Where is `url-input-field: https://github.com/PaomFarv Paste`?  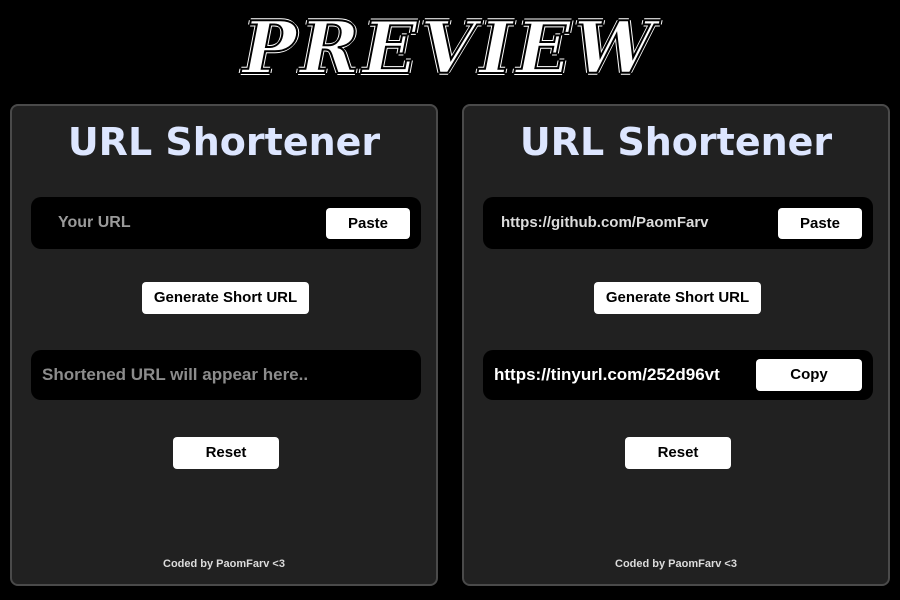 url-input-field: https://github.com/PaomFarv Paste is located at coordinates (678, 223).